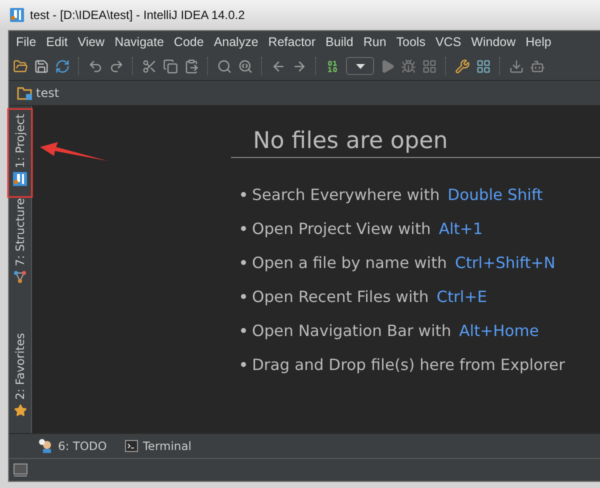 This screenshot has width=600, height=488. What do you see at coordinates (245, 66) in the screenshot?
I see `replace-icon` at bounding box center [245, 66].